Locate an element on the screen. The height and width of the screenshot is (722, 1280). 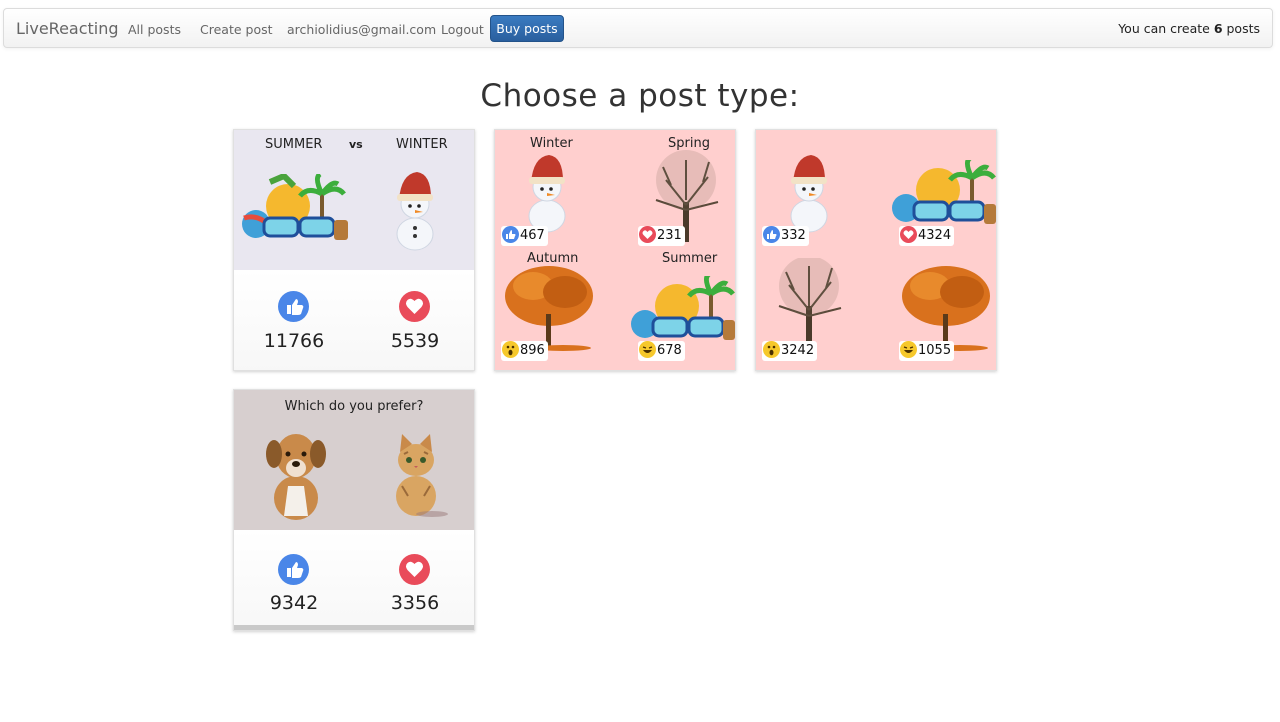
label-vs: vs is located at coordinates (356, 144).